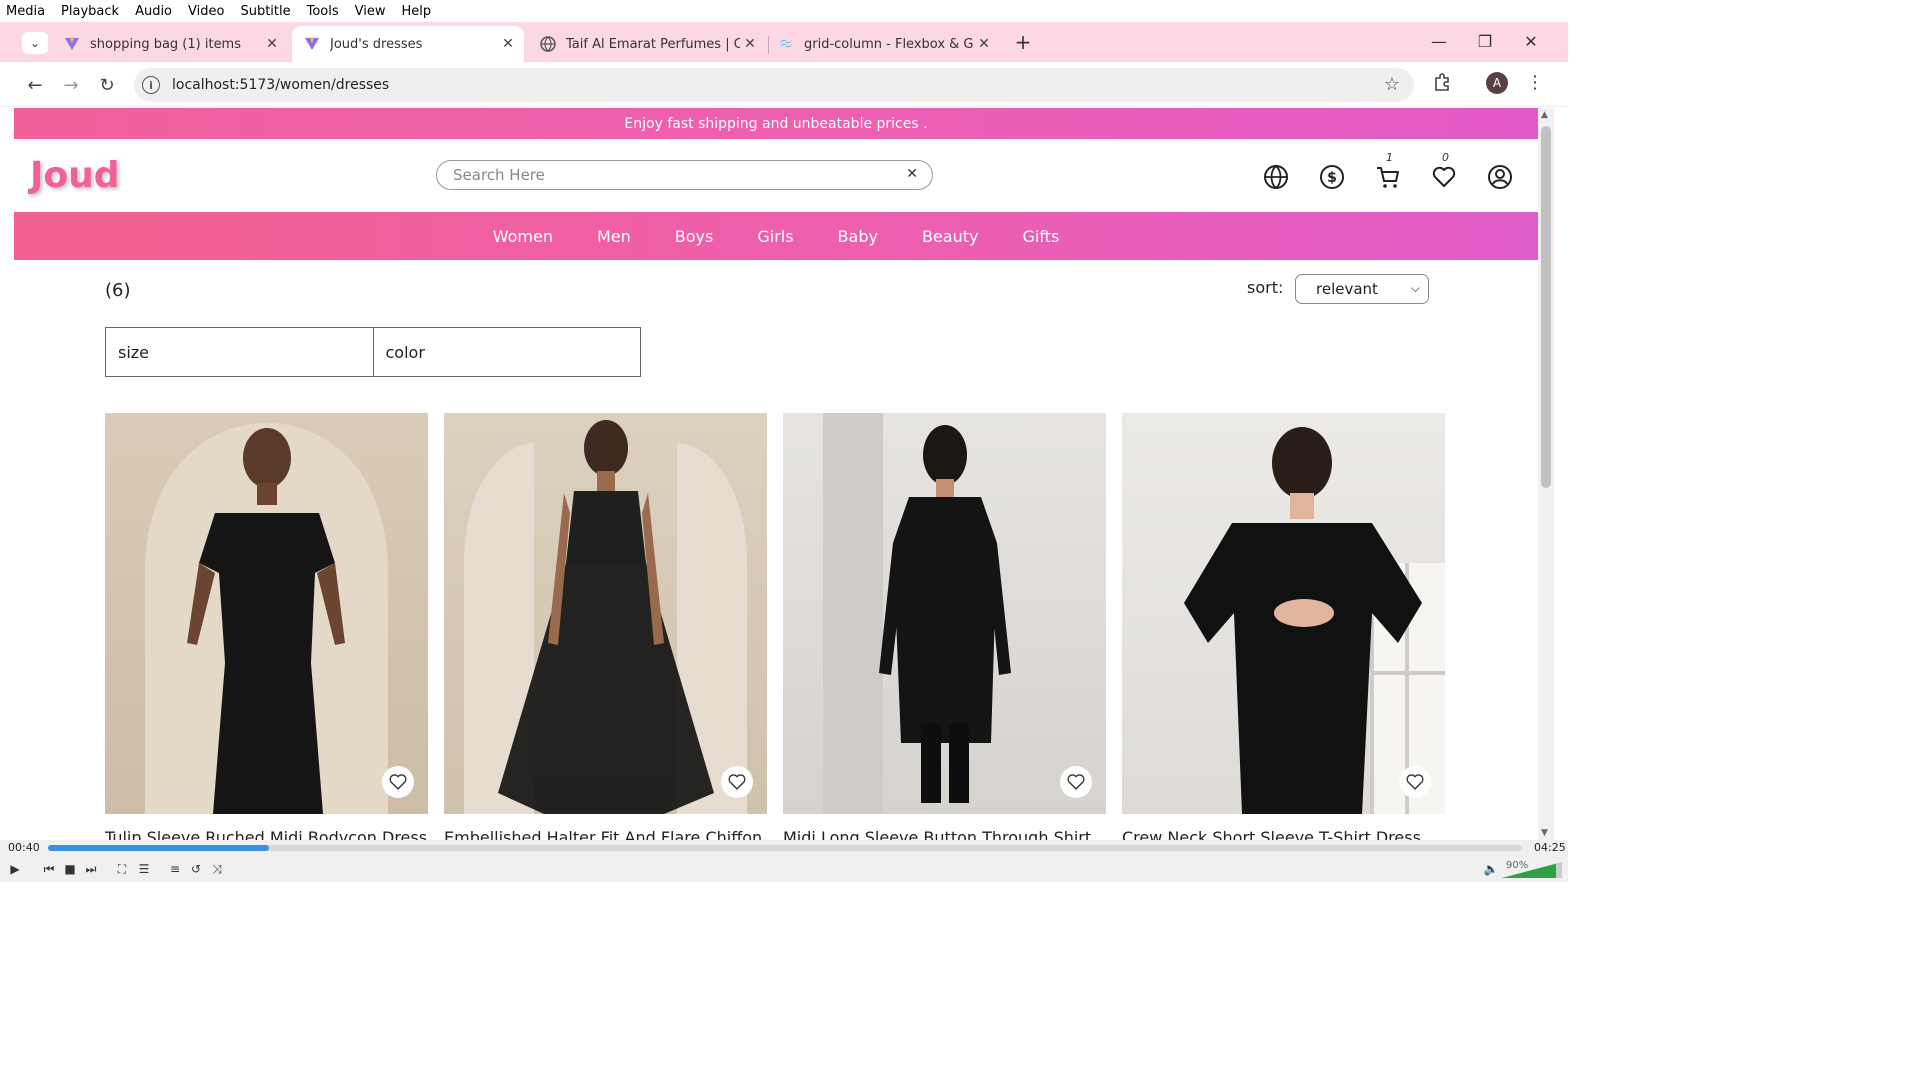 The height and width of the screenshot is (1080, 1920). I want to click on seek-bar, so click(785, 848).